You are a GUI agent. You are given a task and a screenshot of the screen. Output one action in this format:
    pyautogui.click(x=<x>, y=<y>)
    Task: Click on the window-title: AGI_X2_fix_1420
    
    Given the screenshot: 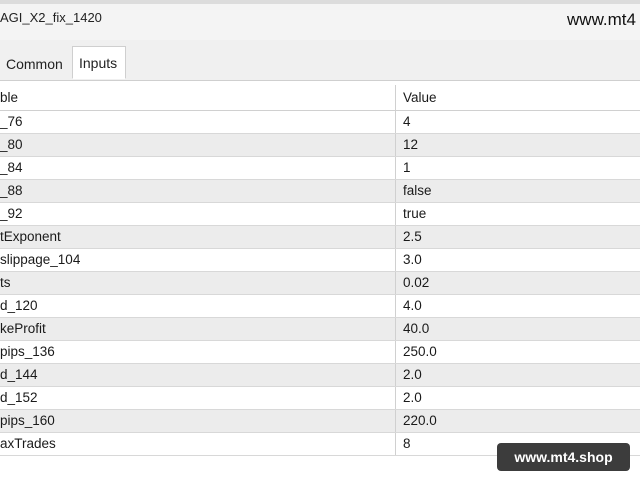 What is the action you would take?
    pyautogui.click(x=51, y=17)
    